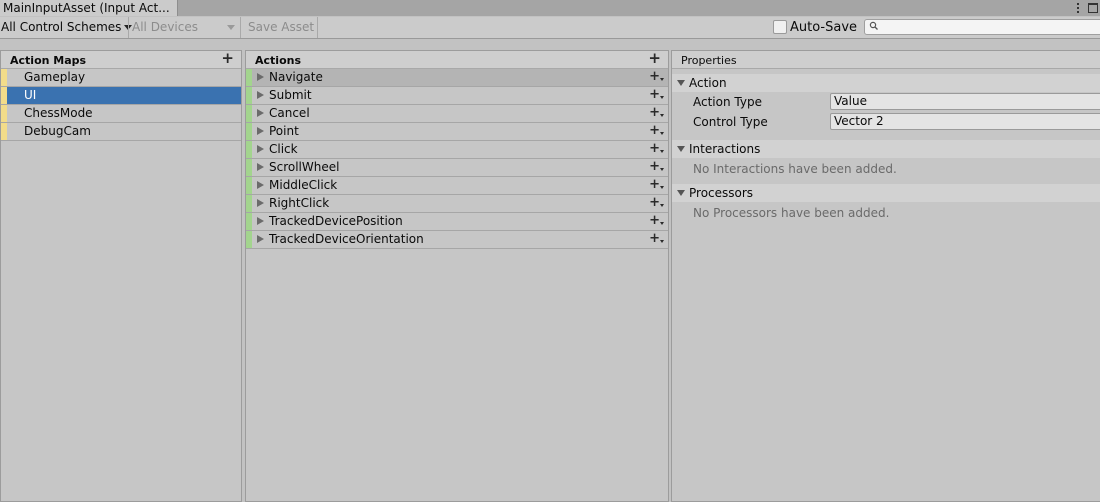 Image resolution: width=1100 pixels, height=502 pixels. I want to click on action-map-label: DebugCam, so click(57, 131).